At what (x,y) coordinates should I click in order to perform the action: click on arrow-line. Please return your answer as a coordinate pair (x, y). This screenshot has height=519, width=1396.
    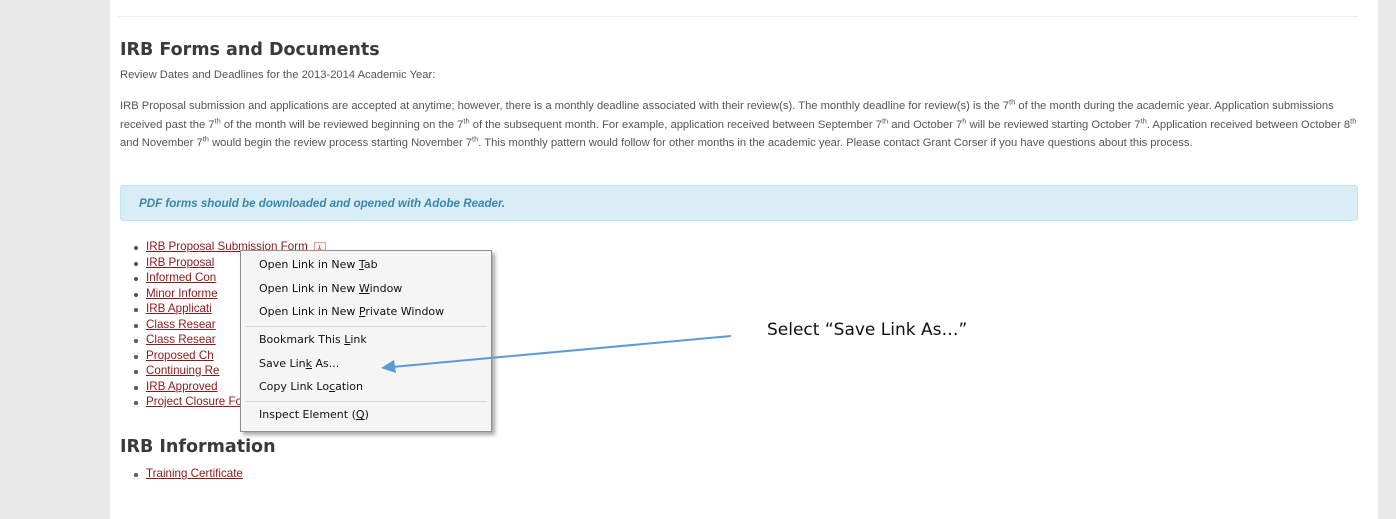
    Looking at the image, I should click on (561, 351).